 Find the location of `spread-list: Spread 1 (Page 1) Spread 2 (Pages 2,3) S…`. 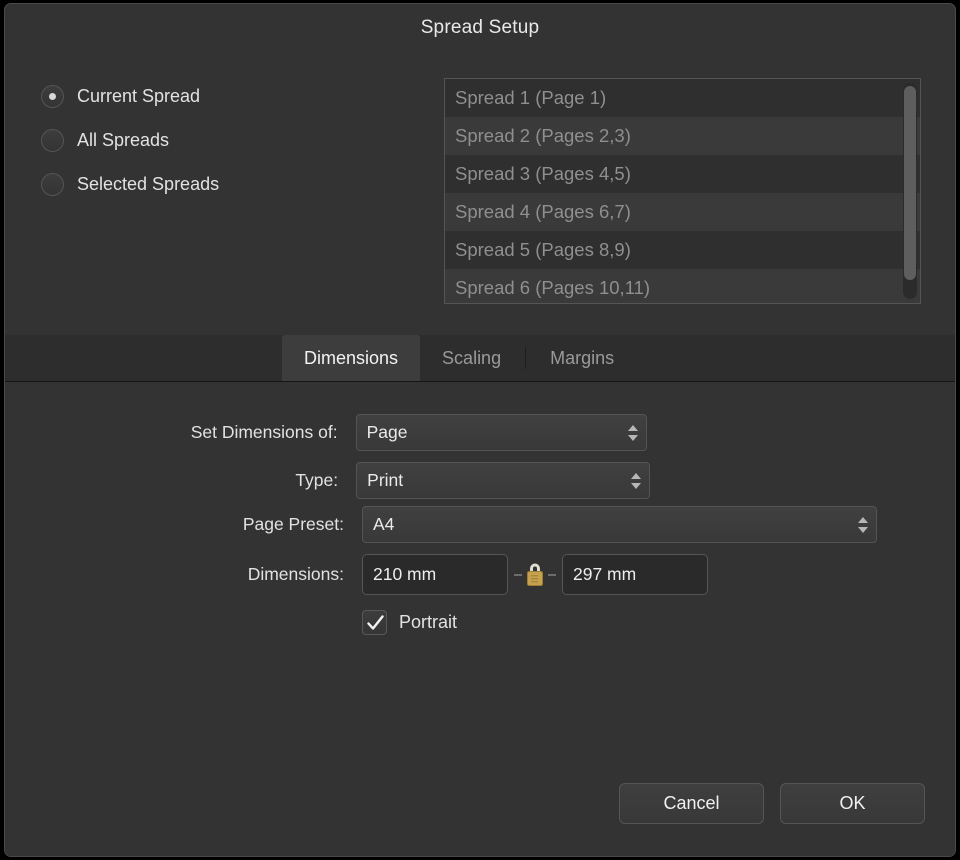

spread-list: Spread 1 (Page 1) Spread 2 (Pages 2,3) S… is located at coordinates (682, 191).